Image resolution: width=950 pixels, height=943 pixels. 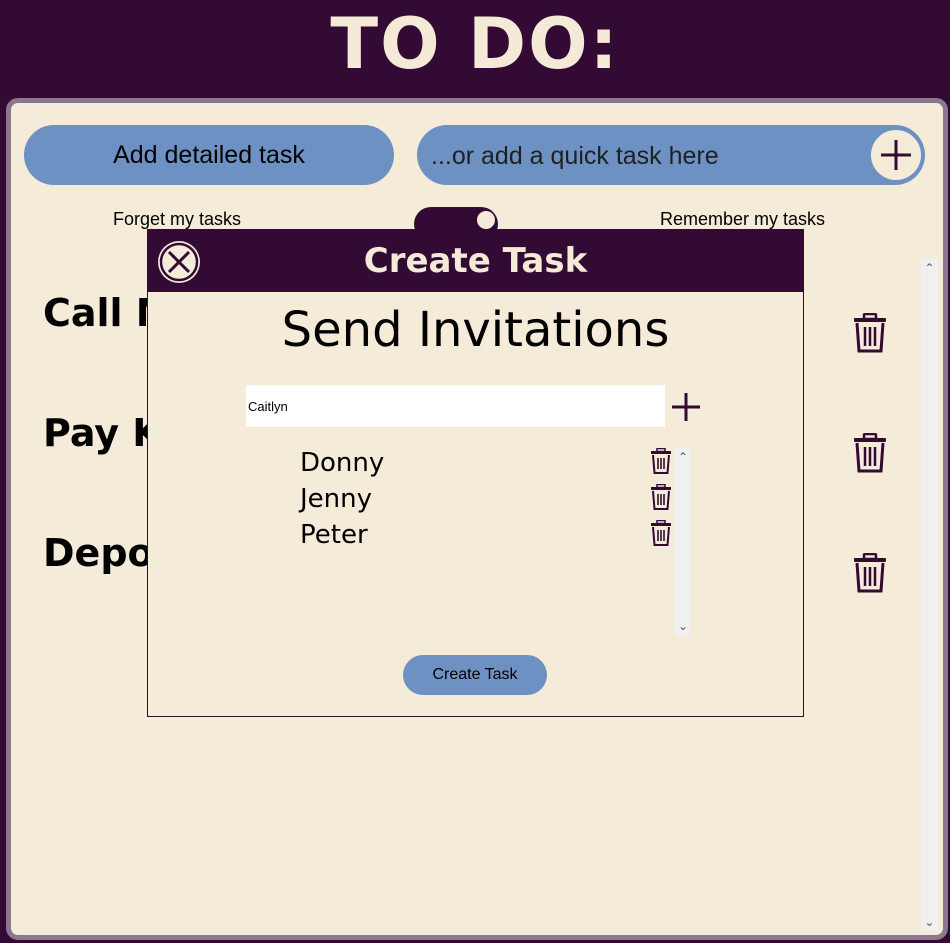 I want to click on add-detailed-task-button: Add detailed task, so click(x=209, y=155).